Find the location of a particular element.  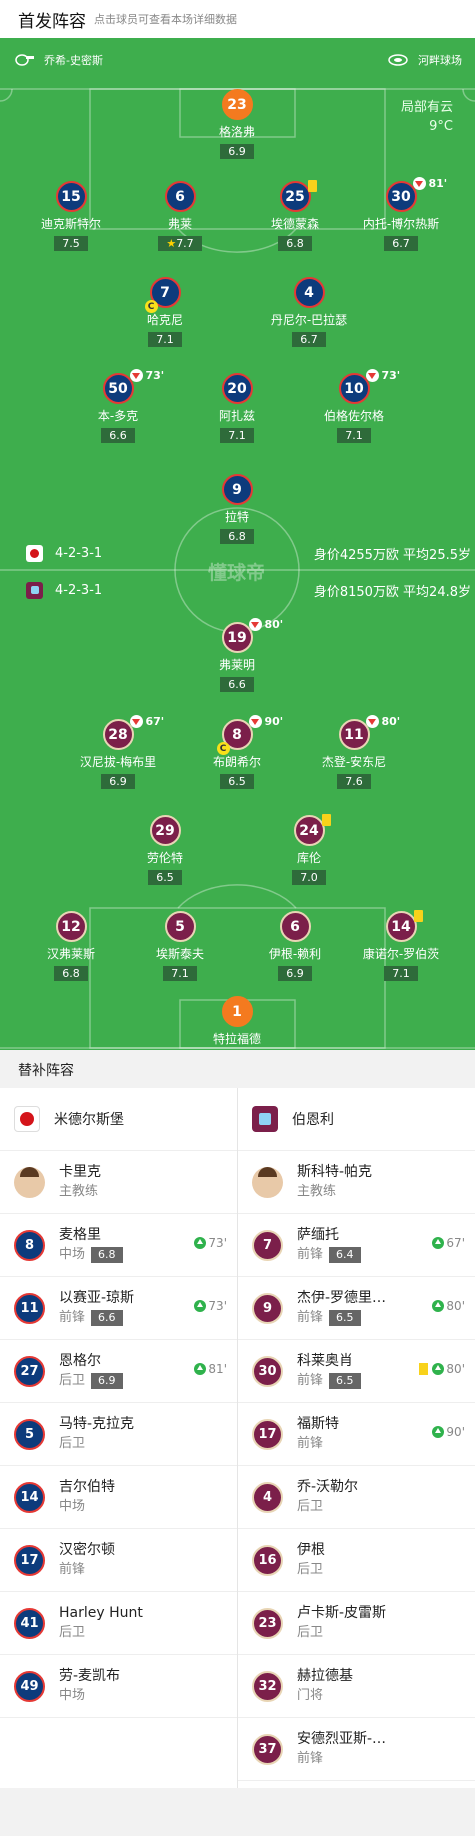

bench-player-row: 14 吉尔伯特 中场 is located at coordinates (118, 1497).